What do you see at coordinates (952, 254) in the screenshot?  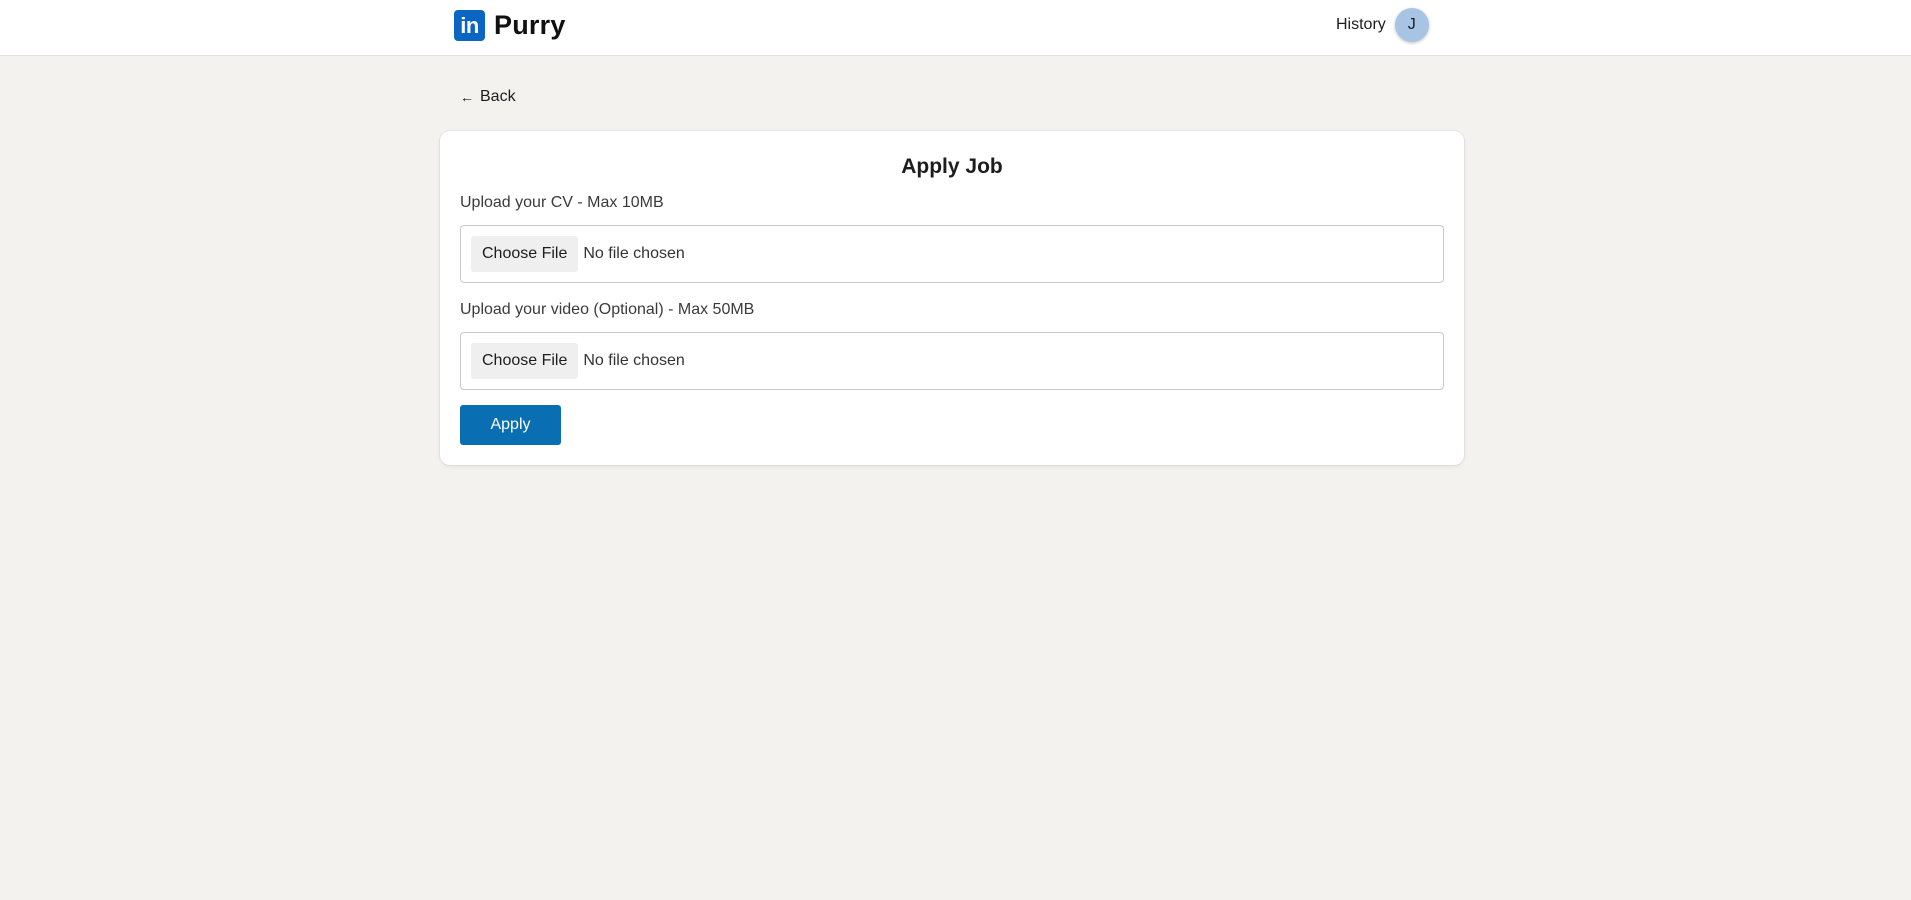 I see `cv-file-input: Choose File No file chosen` at bounding box center [952, 254].